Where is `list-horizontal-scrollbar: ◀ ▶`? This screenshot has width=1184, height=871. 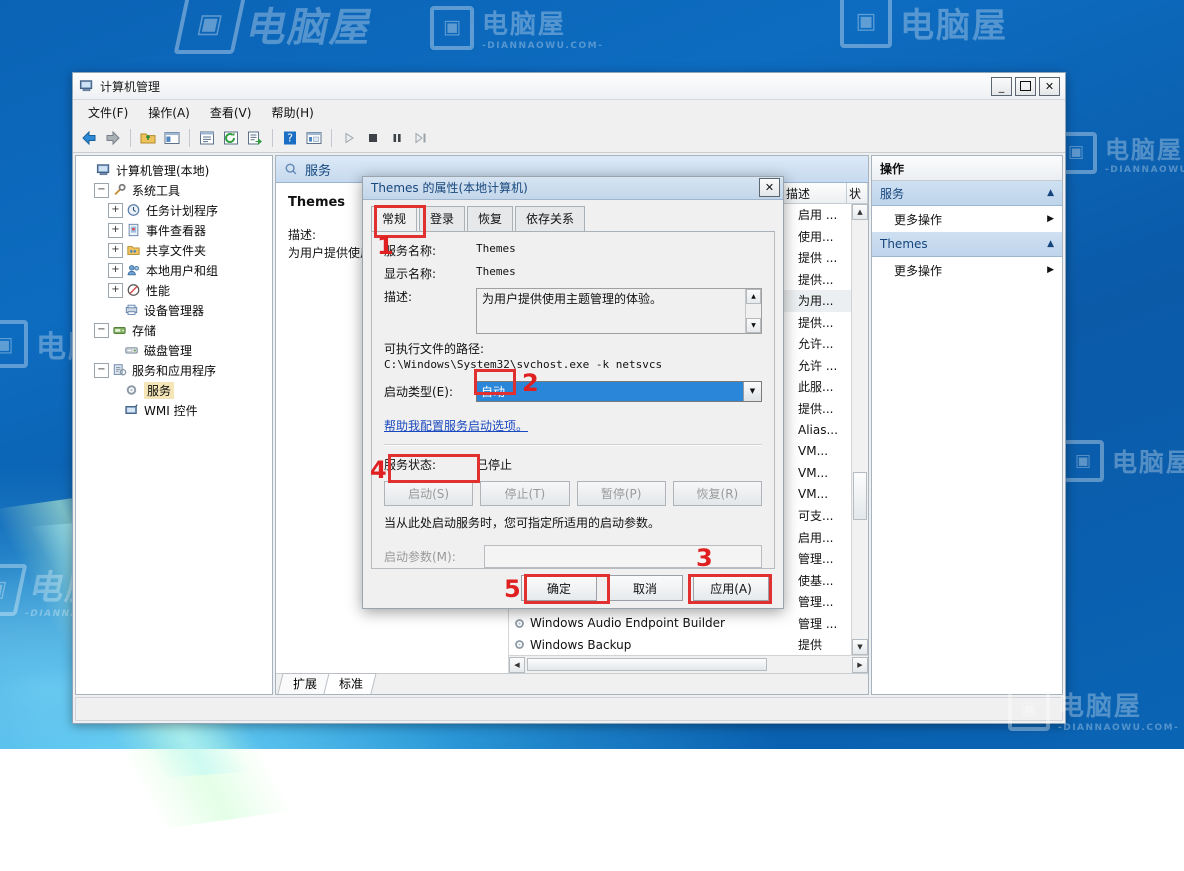
list-horizontal-scrollbar: ◀ ▶ is located at coordinates (688, 664).